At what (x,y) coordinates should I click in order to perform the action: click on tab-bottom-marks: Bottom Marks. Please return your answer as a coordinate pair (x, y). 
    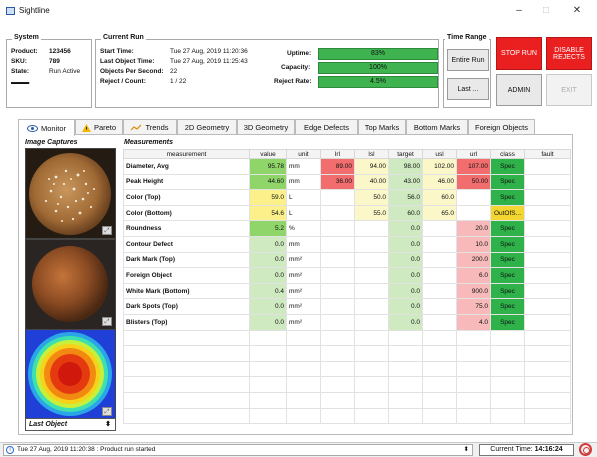
    Looking at the image, I should click on (437, 127).